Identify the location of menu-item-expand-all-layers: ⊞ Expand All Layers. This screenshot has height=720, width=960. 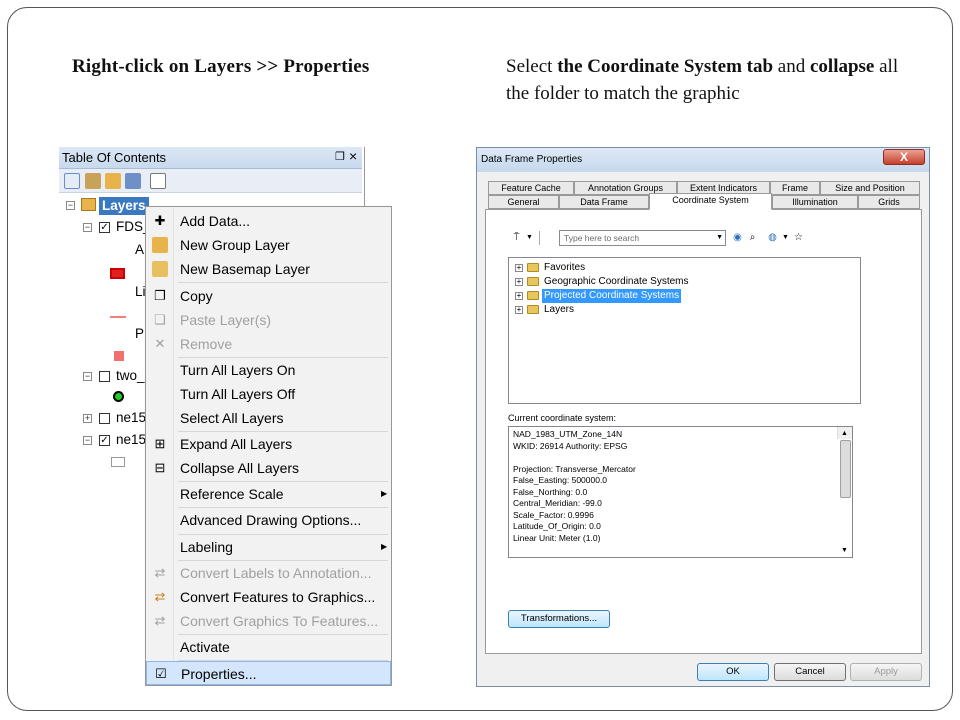
(268, 444).